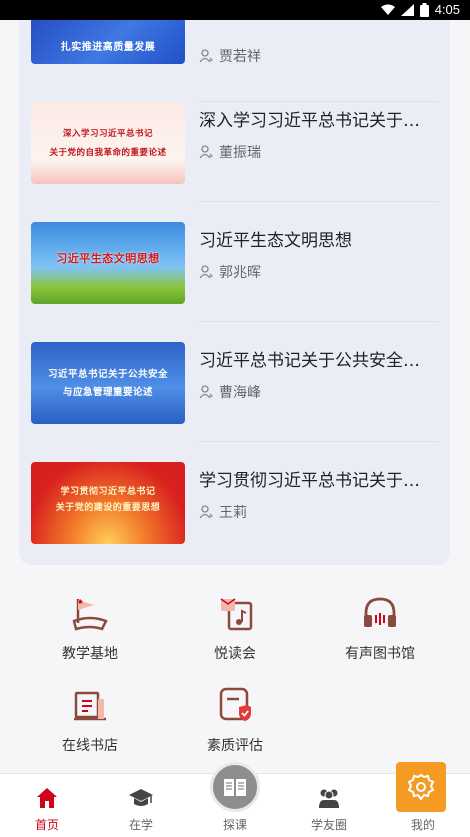 This screenshot has height=837, width=470. I want to click on battery-icon, so click(424, 9).